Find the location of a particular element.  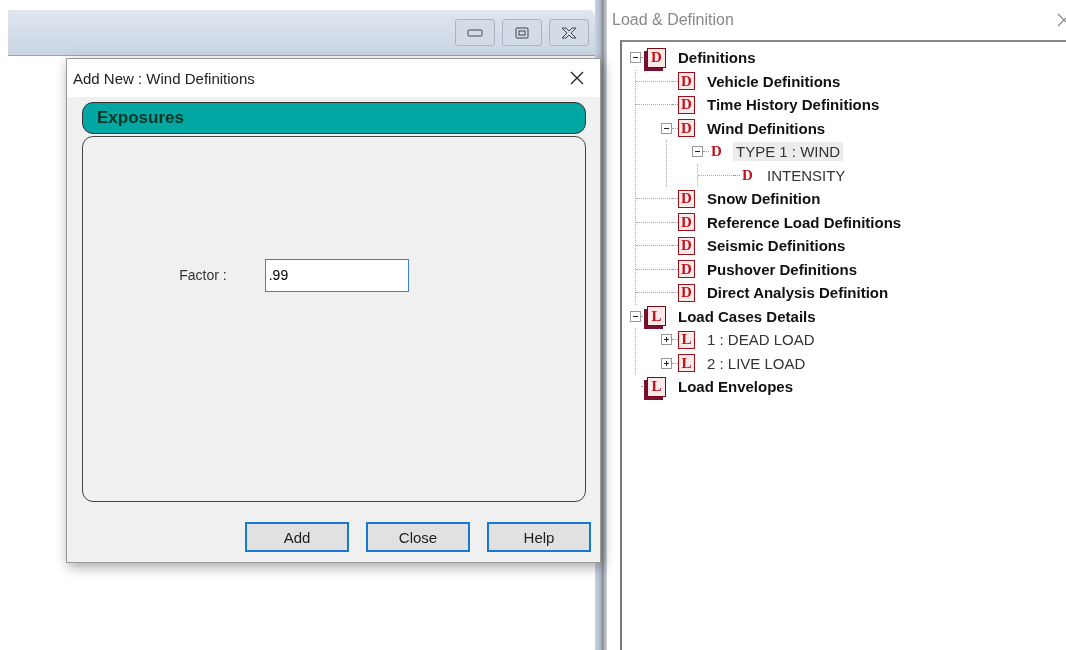

tree-item: Reference Load Definitions is located at coordinates (804, 222).